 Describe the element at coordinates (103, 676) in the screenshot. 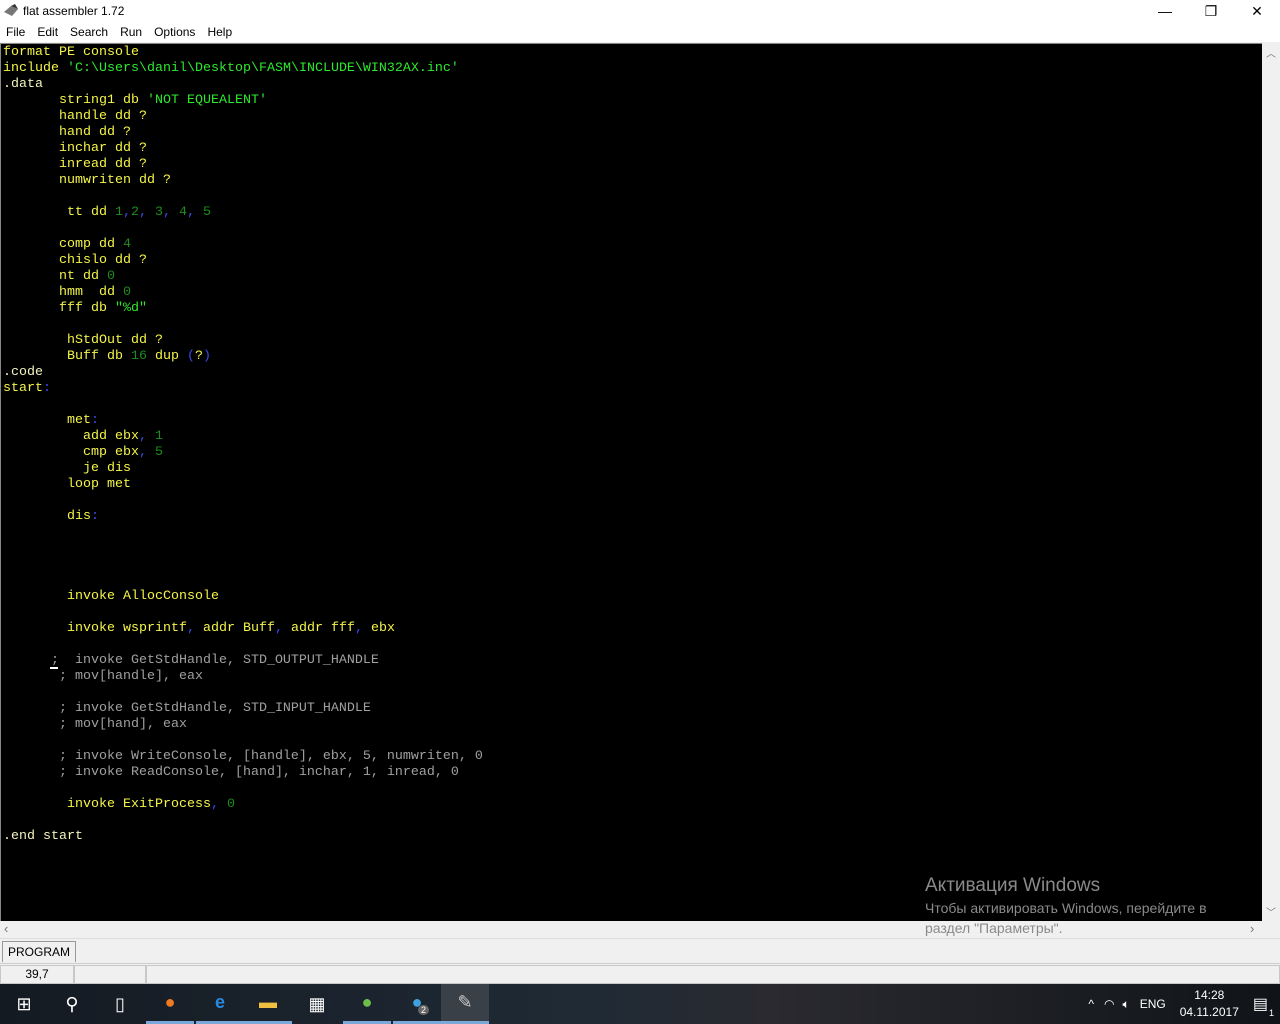

I see `code-token: ; mov[handle], eax` at that location.